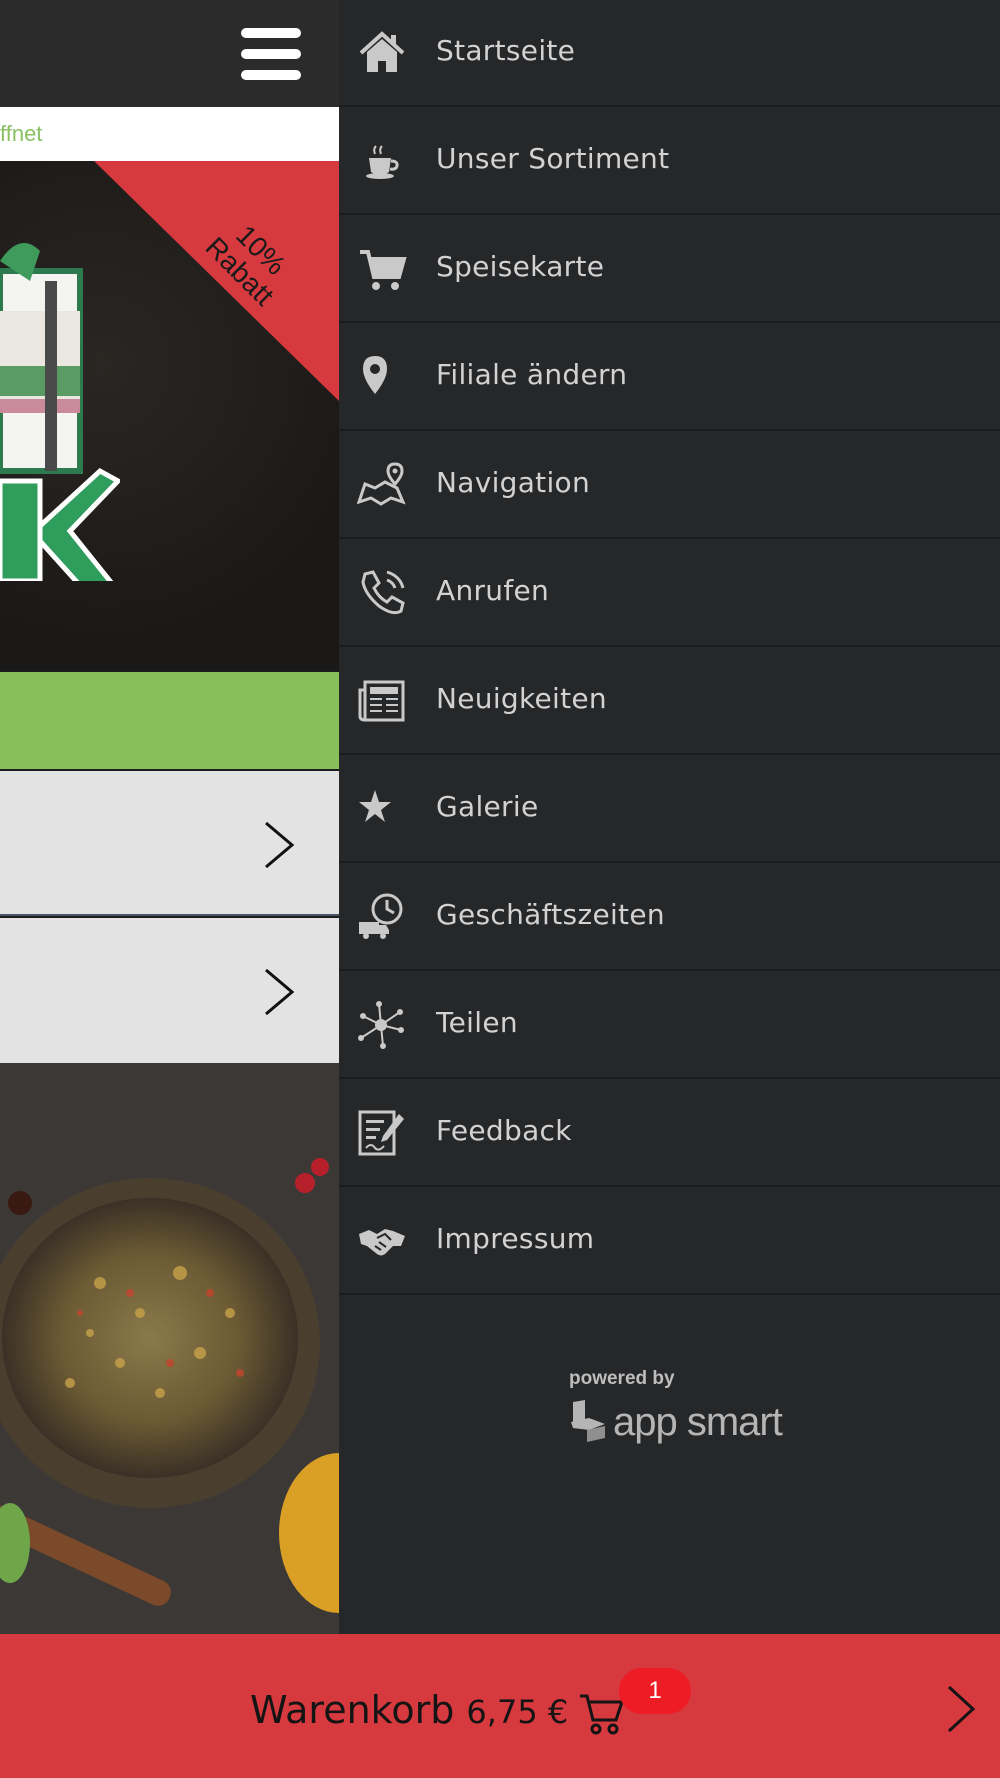  I want to click on clock-truck-icon, so click(381, 916).